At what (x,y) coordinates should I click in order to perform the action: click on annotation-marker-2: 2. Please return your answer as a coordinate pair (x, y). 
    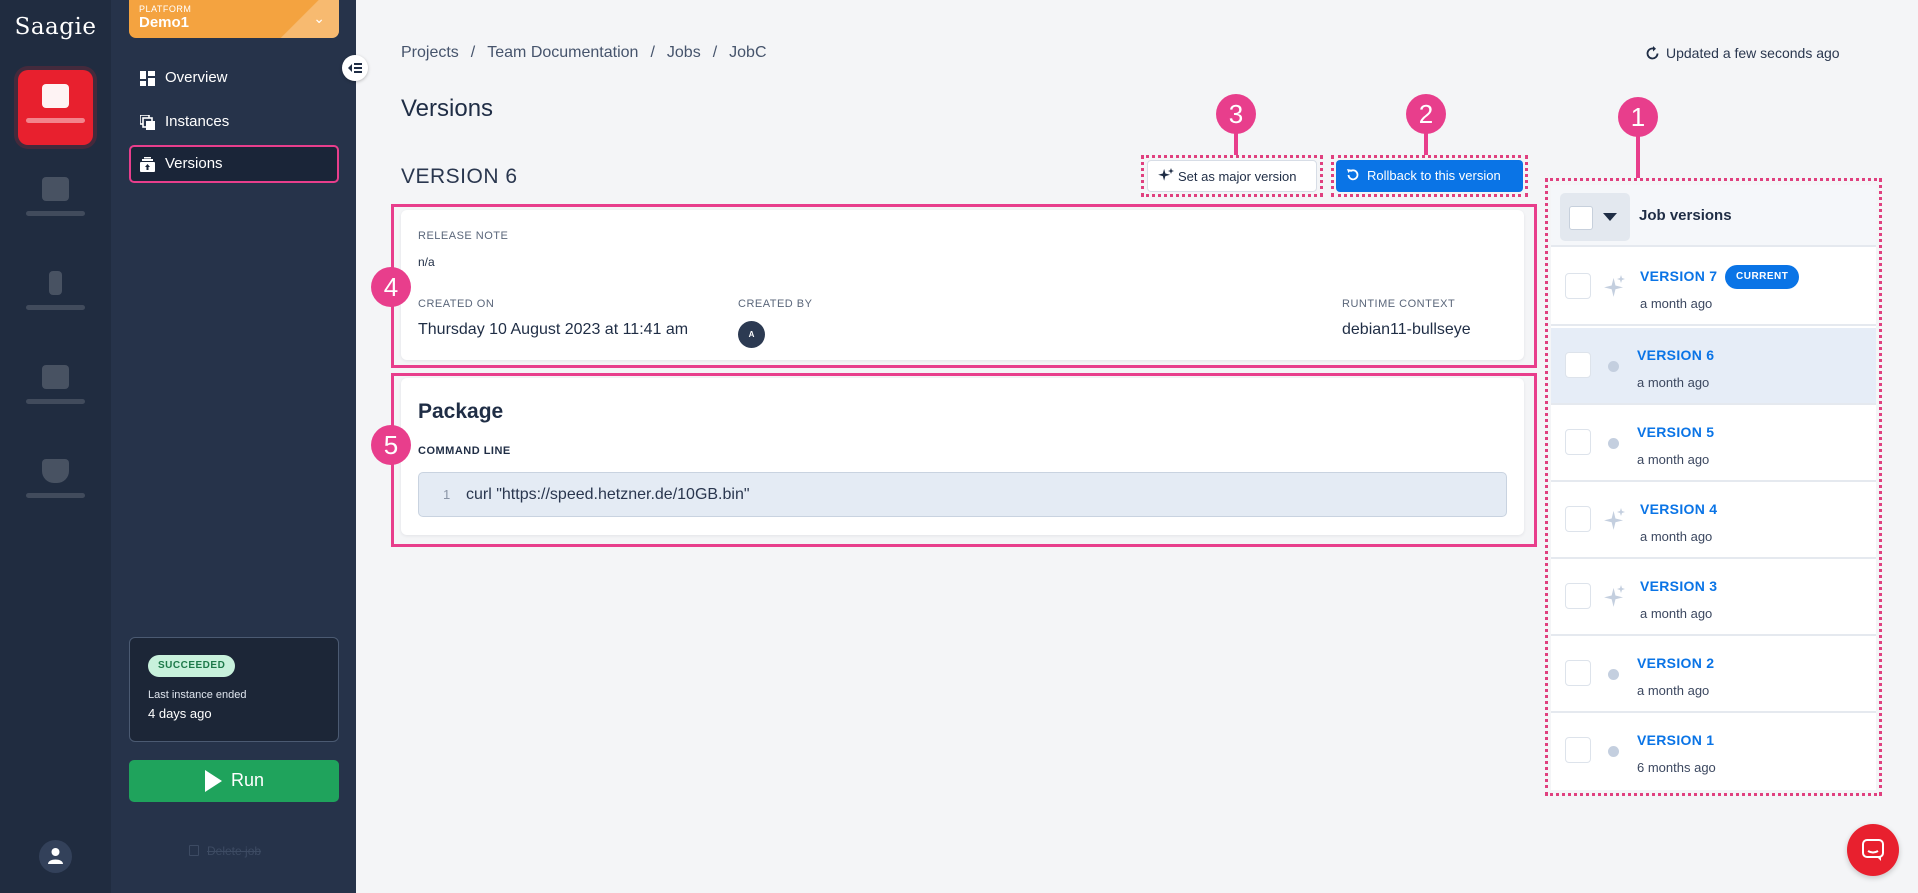
    Looking at the image, I should click on (1426, 114).